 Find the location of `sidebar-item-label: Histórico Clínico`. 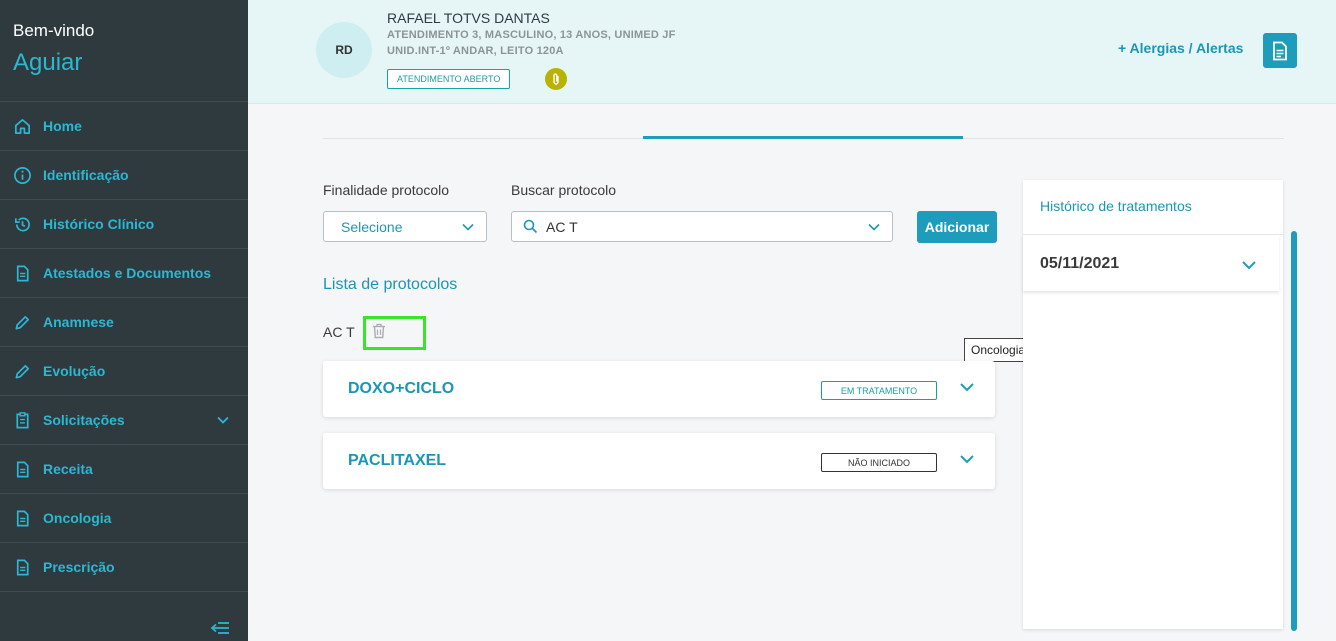

sidebar-item-label: Histórico Clínico is located at coordinates (99, 224).